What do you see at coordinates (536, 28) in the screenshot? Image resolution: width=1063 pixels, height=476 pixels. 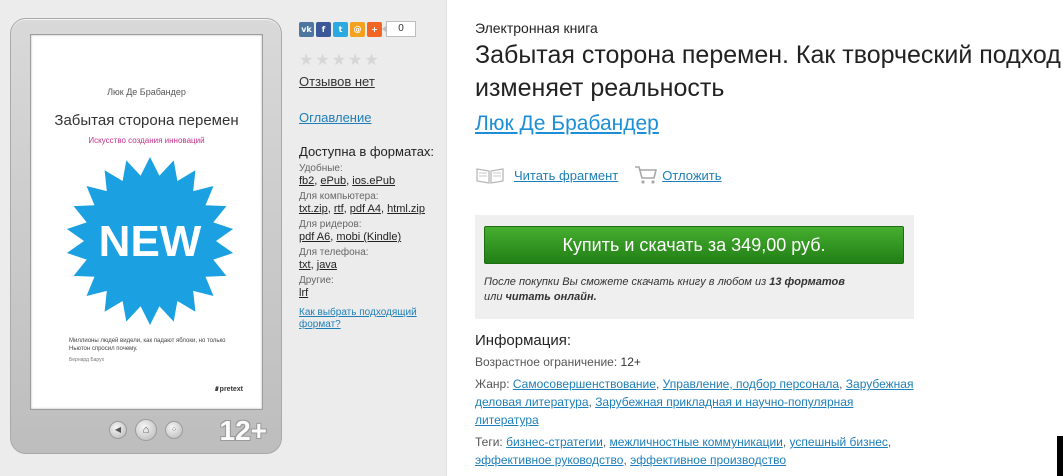 I see `product-kind: Электронная книга` at bounding box center [536, 28].